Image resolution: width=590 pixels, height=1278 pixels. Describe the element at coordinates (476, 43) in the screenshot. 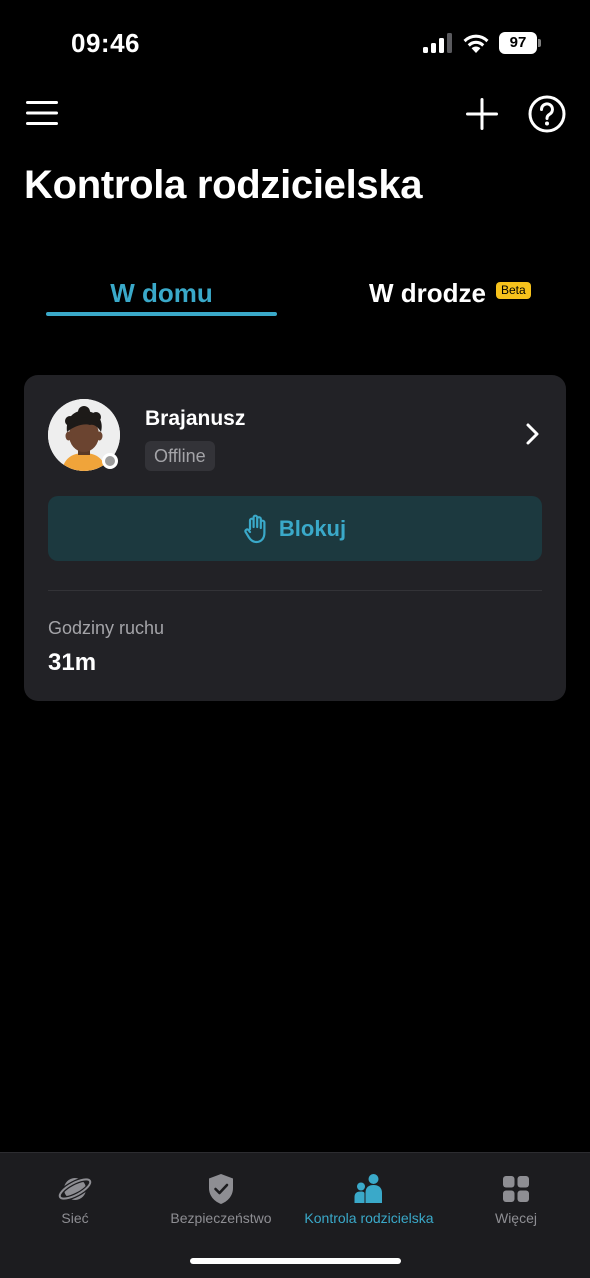

I see `wifi-icon` at that location.